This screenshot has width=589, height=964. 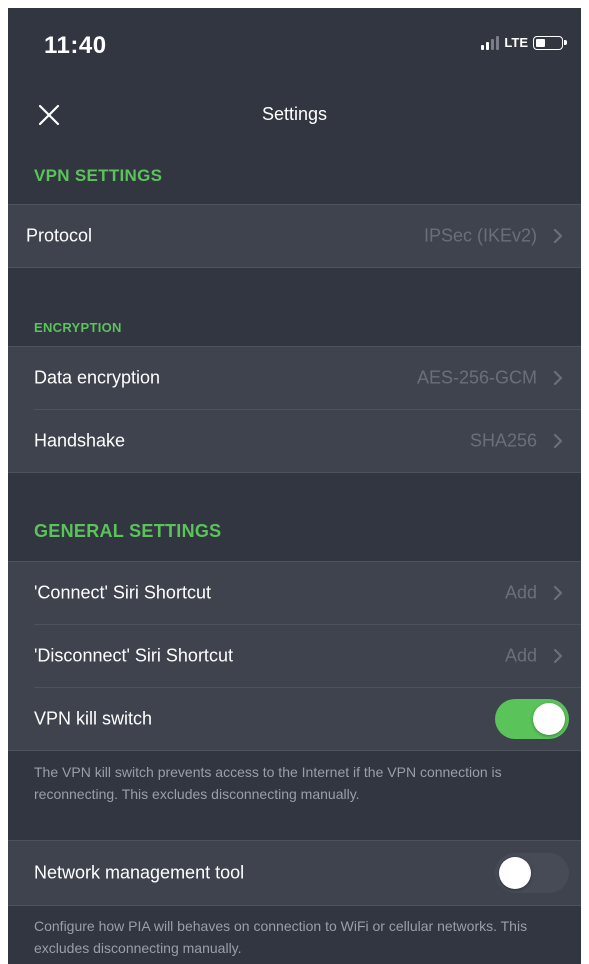 What do you see at coordinates (516, 42) in the screenshot?
I see `network-type: LTE` at bounding box center [516, 42].